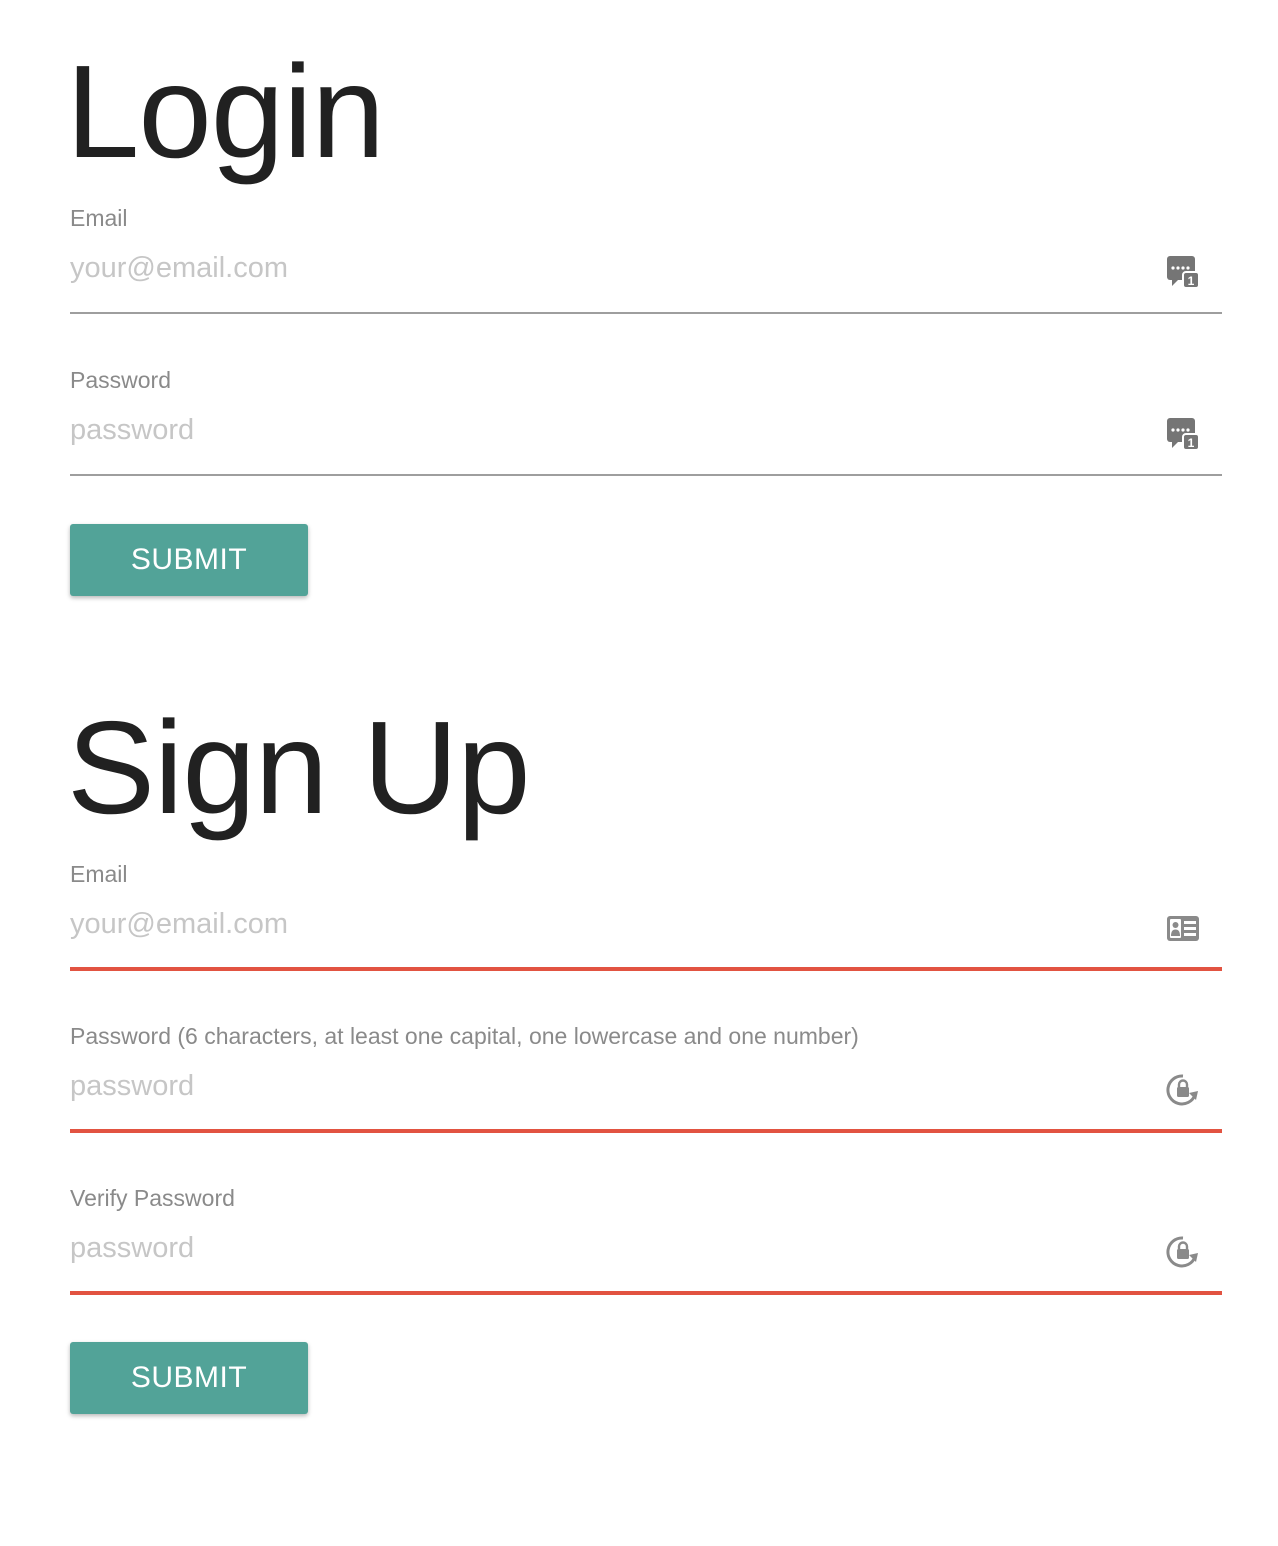 Image resolution: width=1278 pixels, height=1546 pixels. I want to click on login-email-field: Email 1, so click(646, 264).